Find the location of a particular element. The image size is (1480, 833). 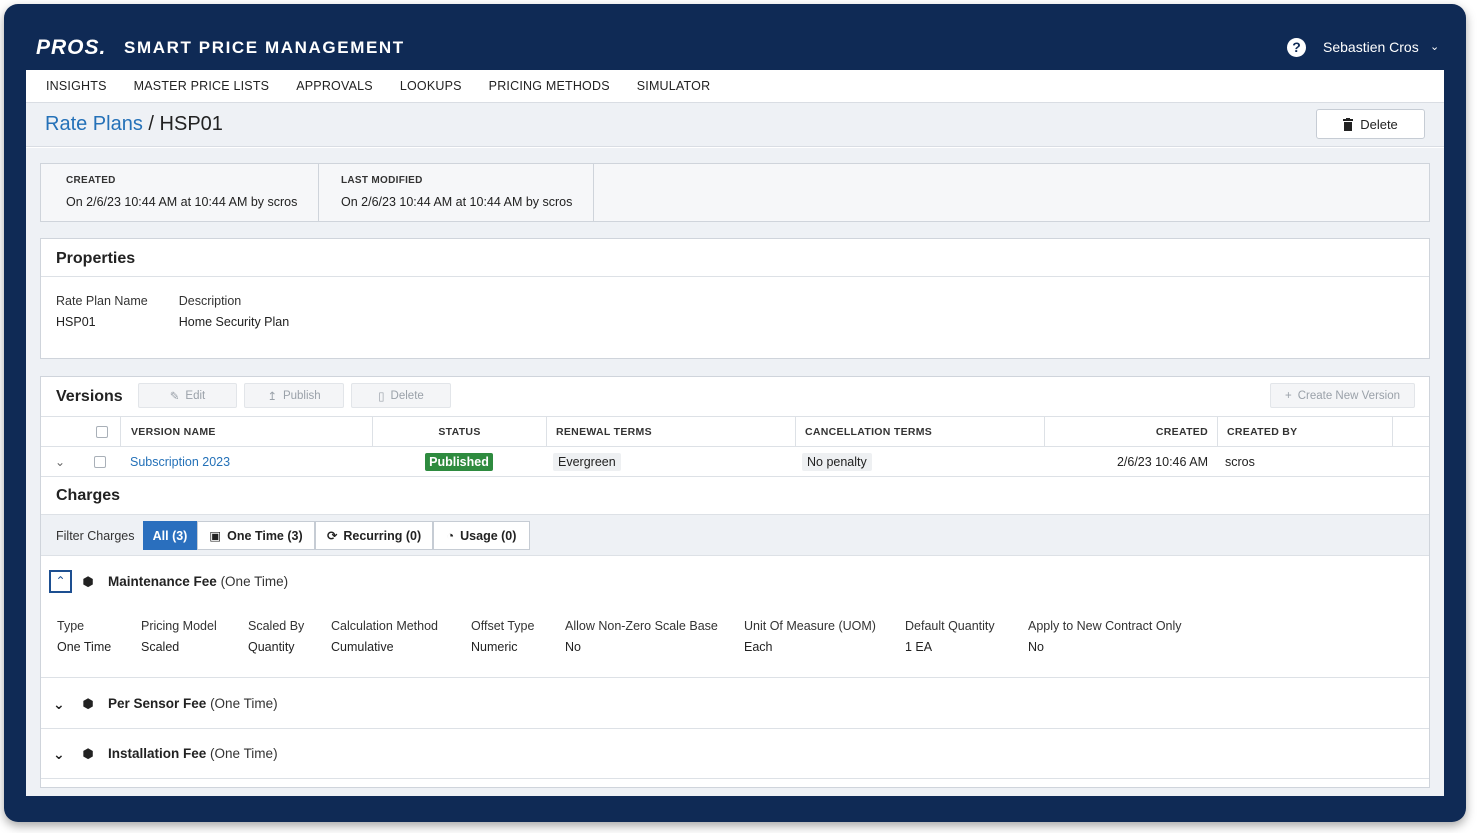

filter-usage-button: ◔ Usage (0) is located at coordinates (481, 535).